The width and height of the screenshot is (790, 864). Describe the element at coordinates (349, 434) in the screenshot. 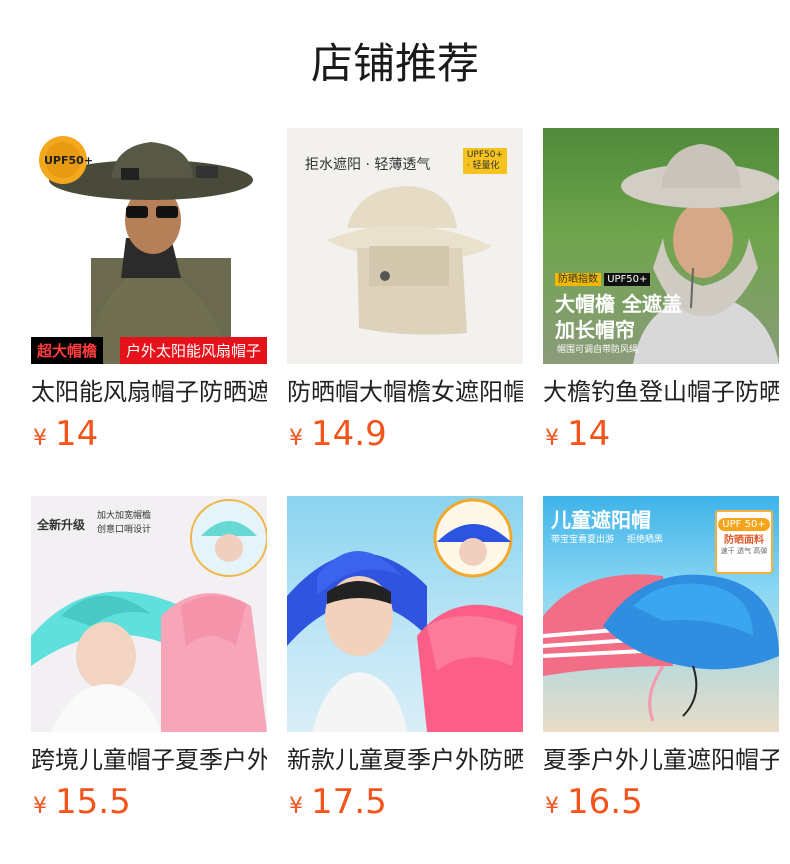

I see `price-value: 14.9` at that location.